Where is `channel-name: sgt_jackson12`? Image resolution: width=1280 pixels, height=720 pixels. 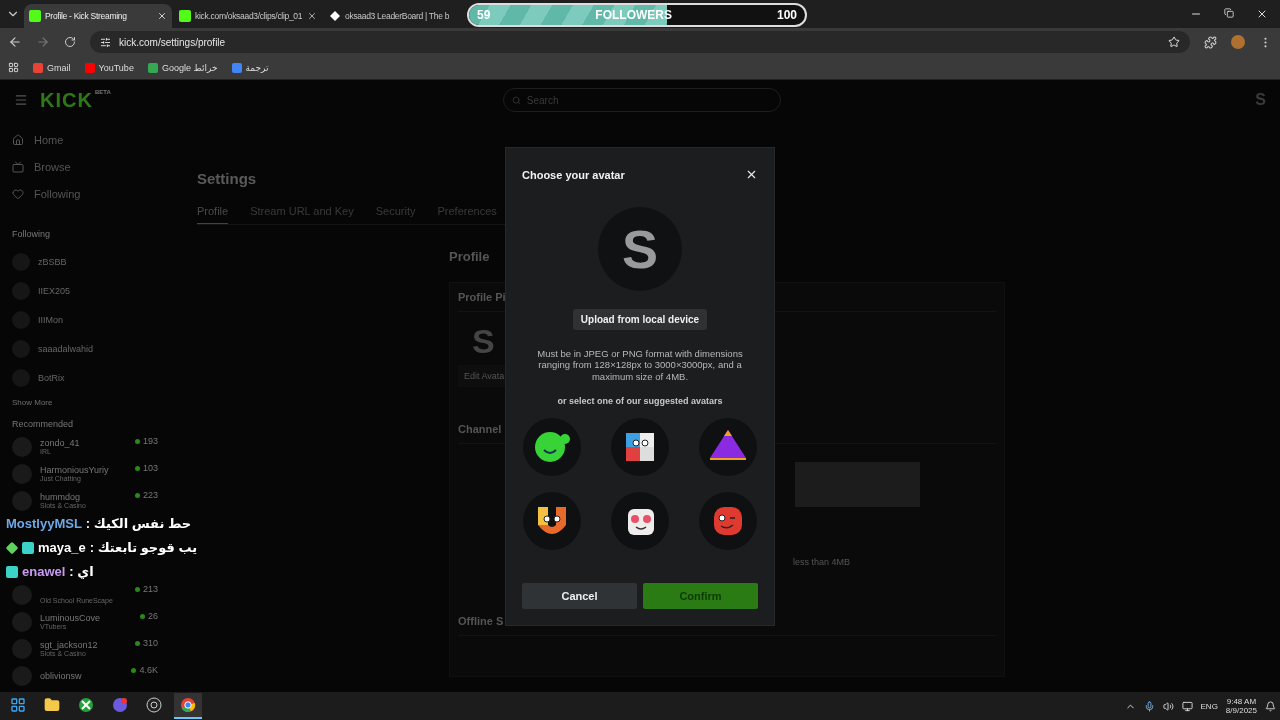
channel-name: sgt_jackson12 is located at coordinates (69, 645).